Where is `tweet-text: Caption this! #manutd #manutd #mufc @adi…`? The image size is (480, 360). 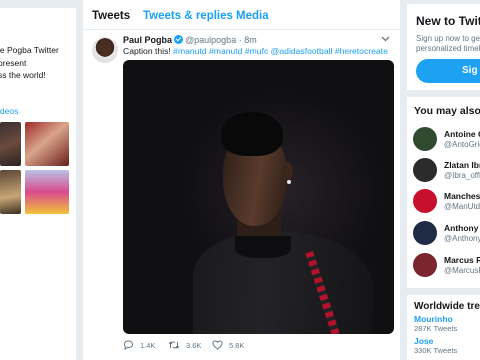 tweet-text: Caption this! #manutd #manutd #mufc @adi… is located at coordinates (255, 51).